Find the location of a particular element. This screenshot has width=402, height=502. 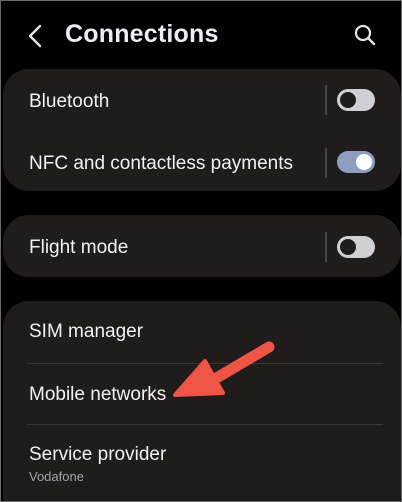

settings-group-flight: Flight mode is located at coordinates (202, 246).